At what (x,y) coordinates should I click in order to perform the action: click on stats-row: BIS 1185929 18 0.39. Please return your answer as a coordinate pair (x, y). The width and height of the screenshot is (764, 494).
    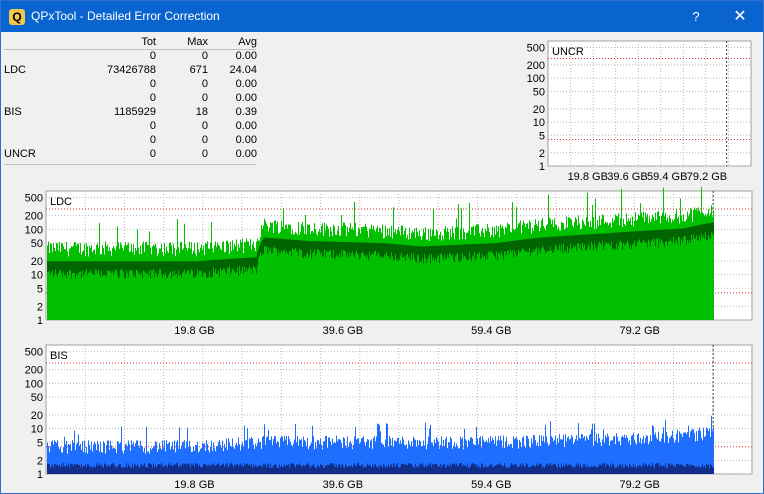
    Looking at the image, I should click on (130, 112).